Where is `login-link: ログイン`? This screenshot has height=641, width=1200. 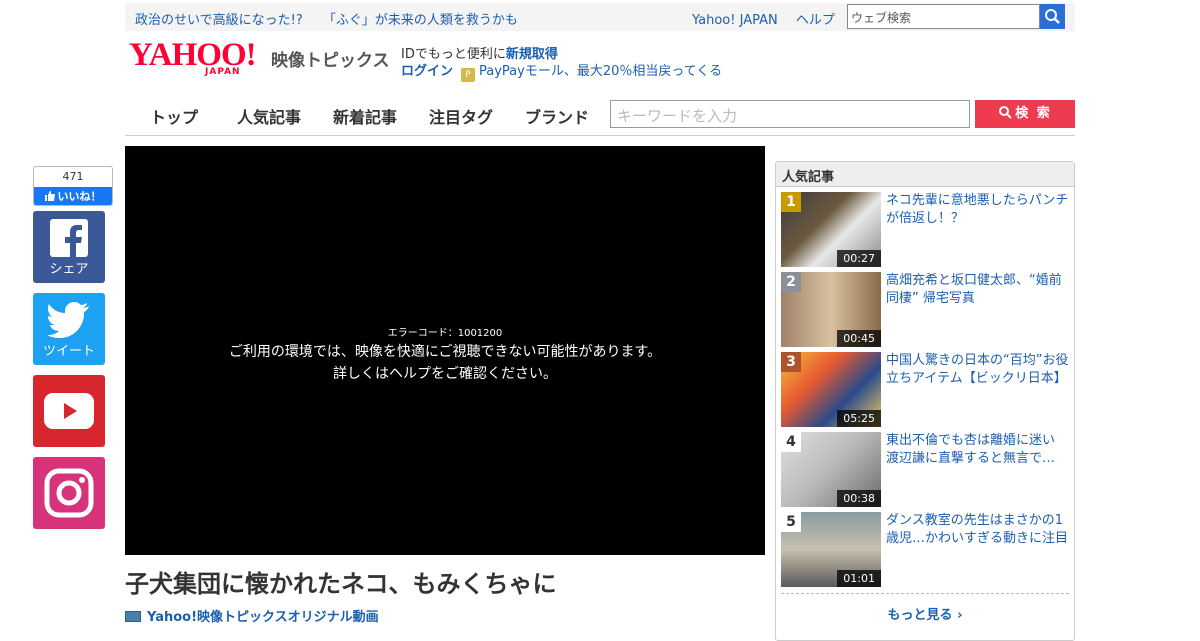
login-link: ログイン is located at coordinates (427, 71).